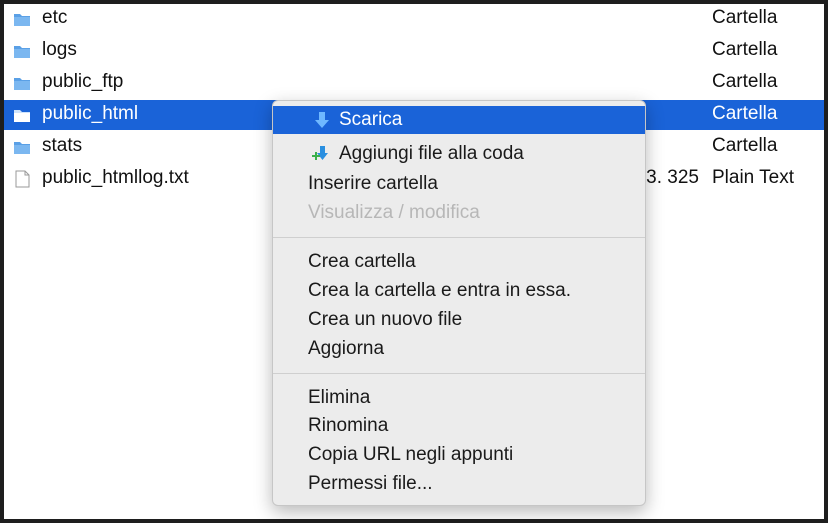 This screenshot has width=828, height=523. What do you see at coordinates (83, 81) in the screenshot?
I see `file-name: public_ftp` at bounding box center [83, 81].